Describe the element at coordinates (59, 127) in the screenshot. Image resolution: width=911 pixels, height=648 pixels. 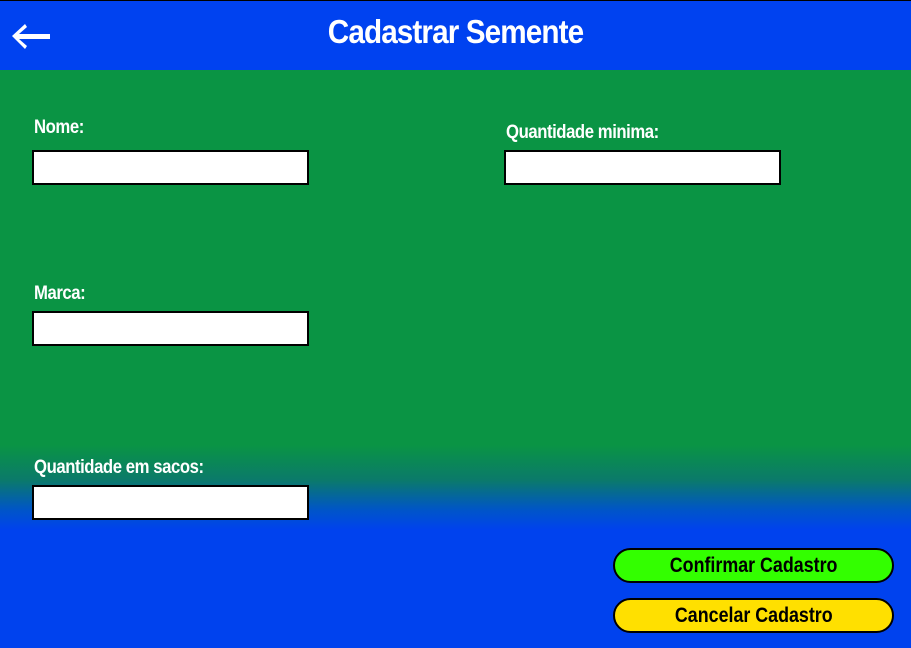
I see `nome-label: Nome:` at that location.